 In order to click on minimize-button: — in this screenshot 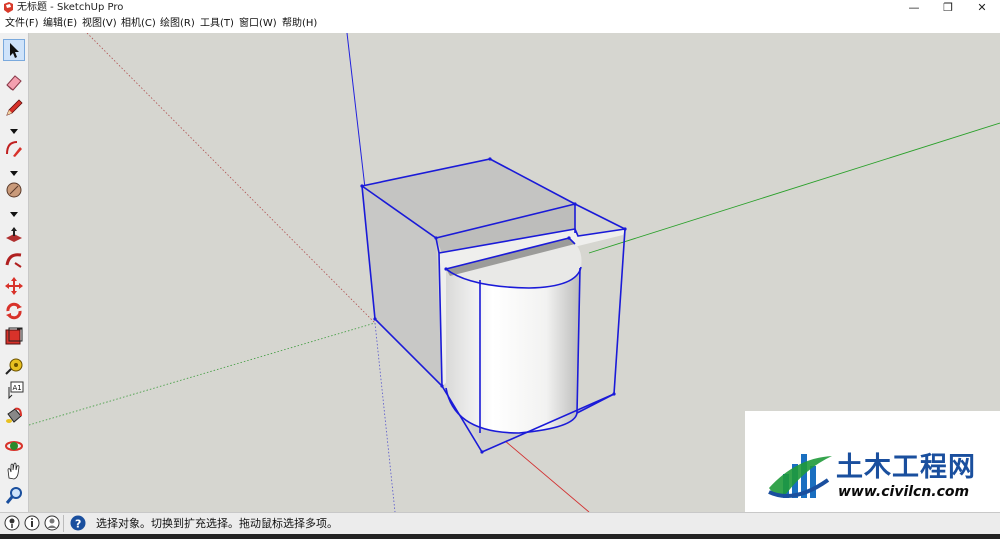, I will do `click(914, 8)`.